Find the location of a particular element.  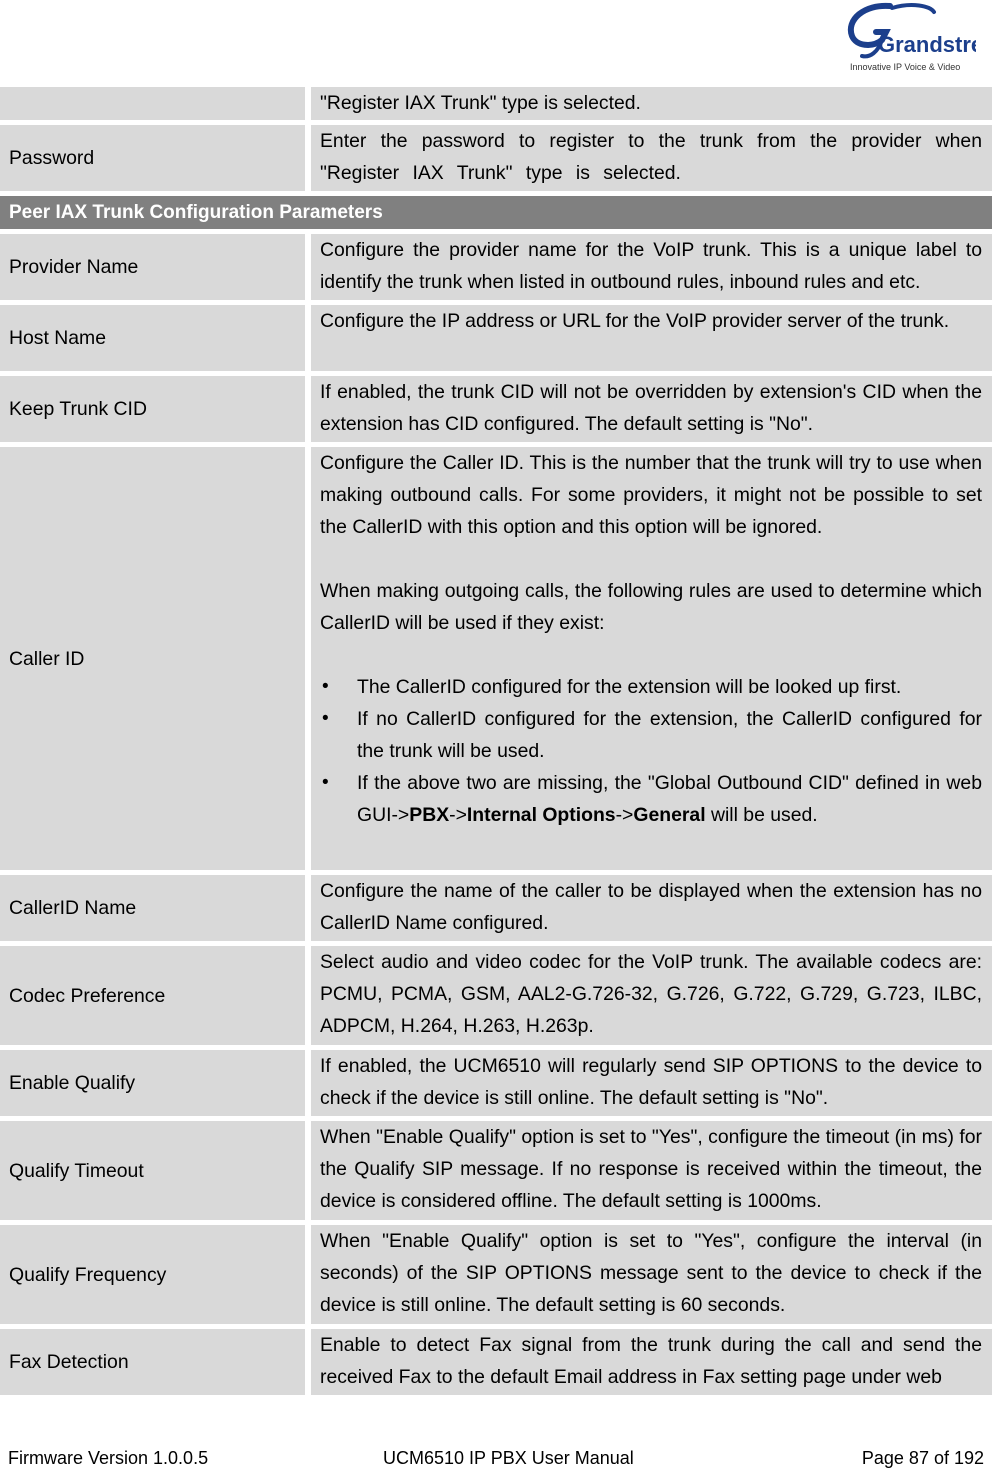

menu-path-internal-options: Internal Options is located at coordinates (541, 815).